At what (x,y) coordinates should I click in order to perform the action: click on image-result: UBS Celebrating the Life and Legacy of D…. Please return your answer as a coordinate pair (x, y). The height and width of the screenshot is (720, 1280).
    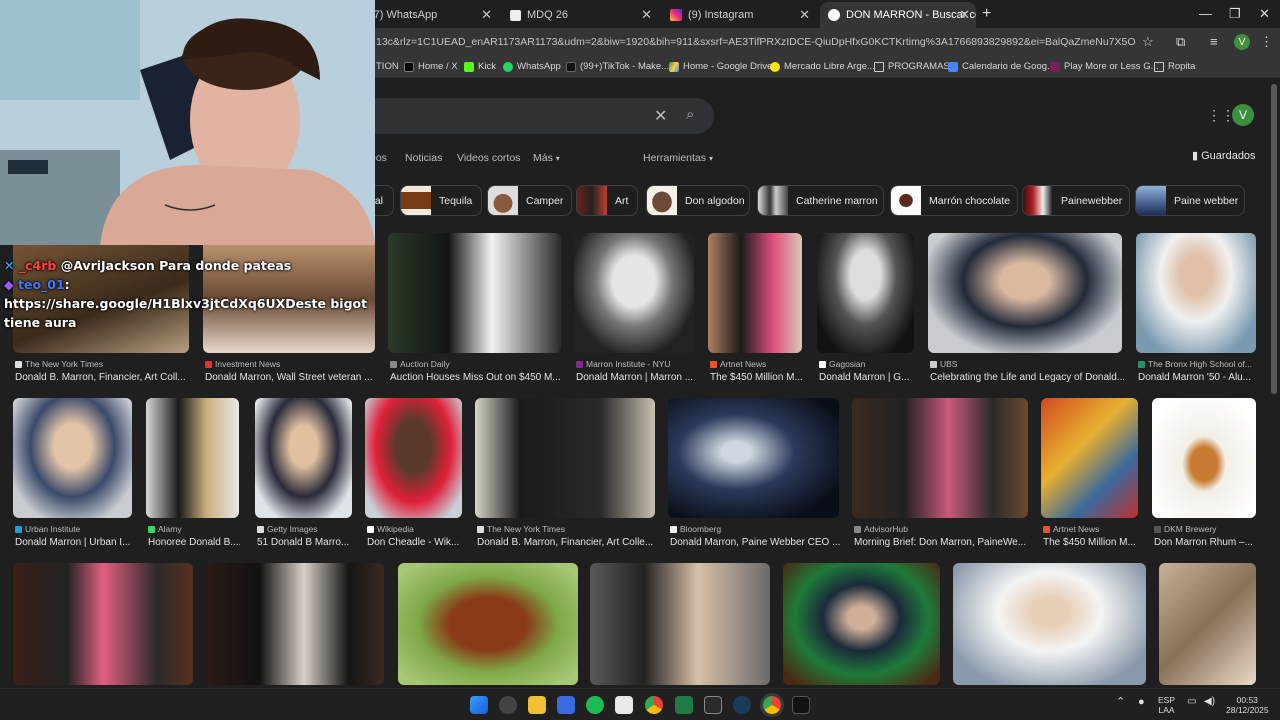
    Looking at the image, I should click on (1026, 308).